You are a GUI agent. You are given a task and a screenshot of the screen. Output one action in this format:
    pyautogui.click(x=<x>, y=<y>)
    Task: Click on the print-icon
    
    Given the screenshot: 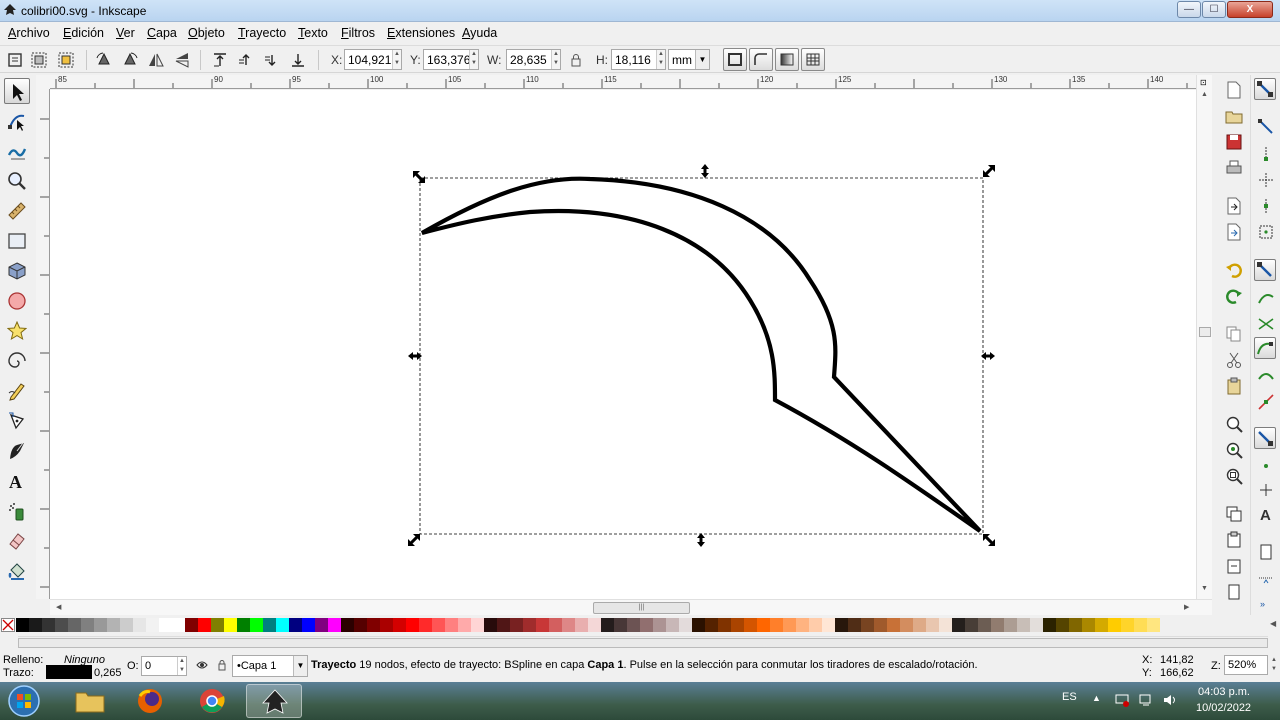 What is the action you would take?
    pyautogui.click(x=1234, y=168)
    